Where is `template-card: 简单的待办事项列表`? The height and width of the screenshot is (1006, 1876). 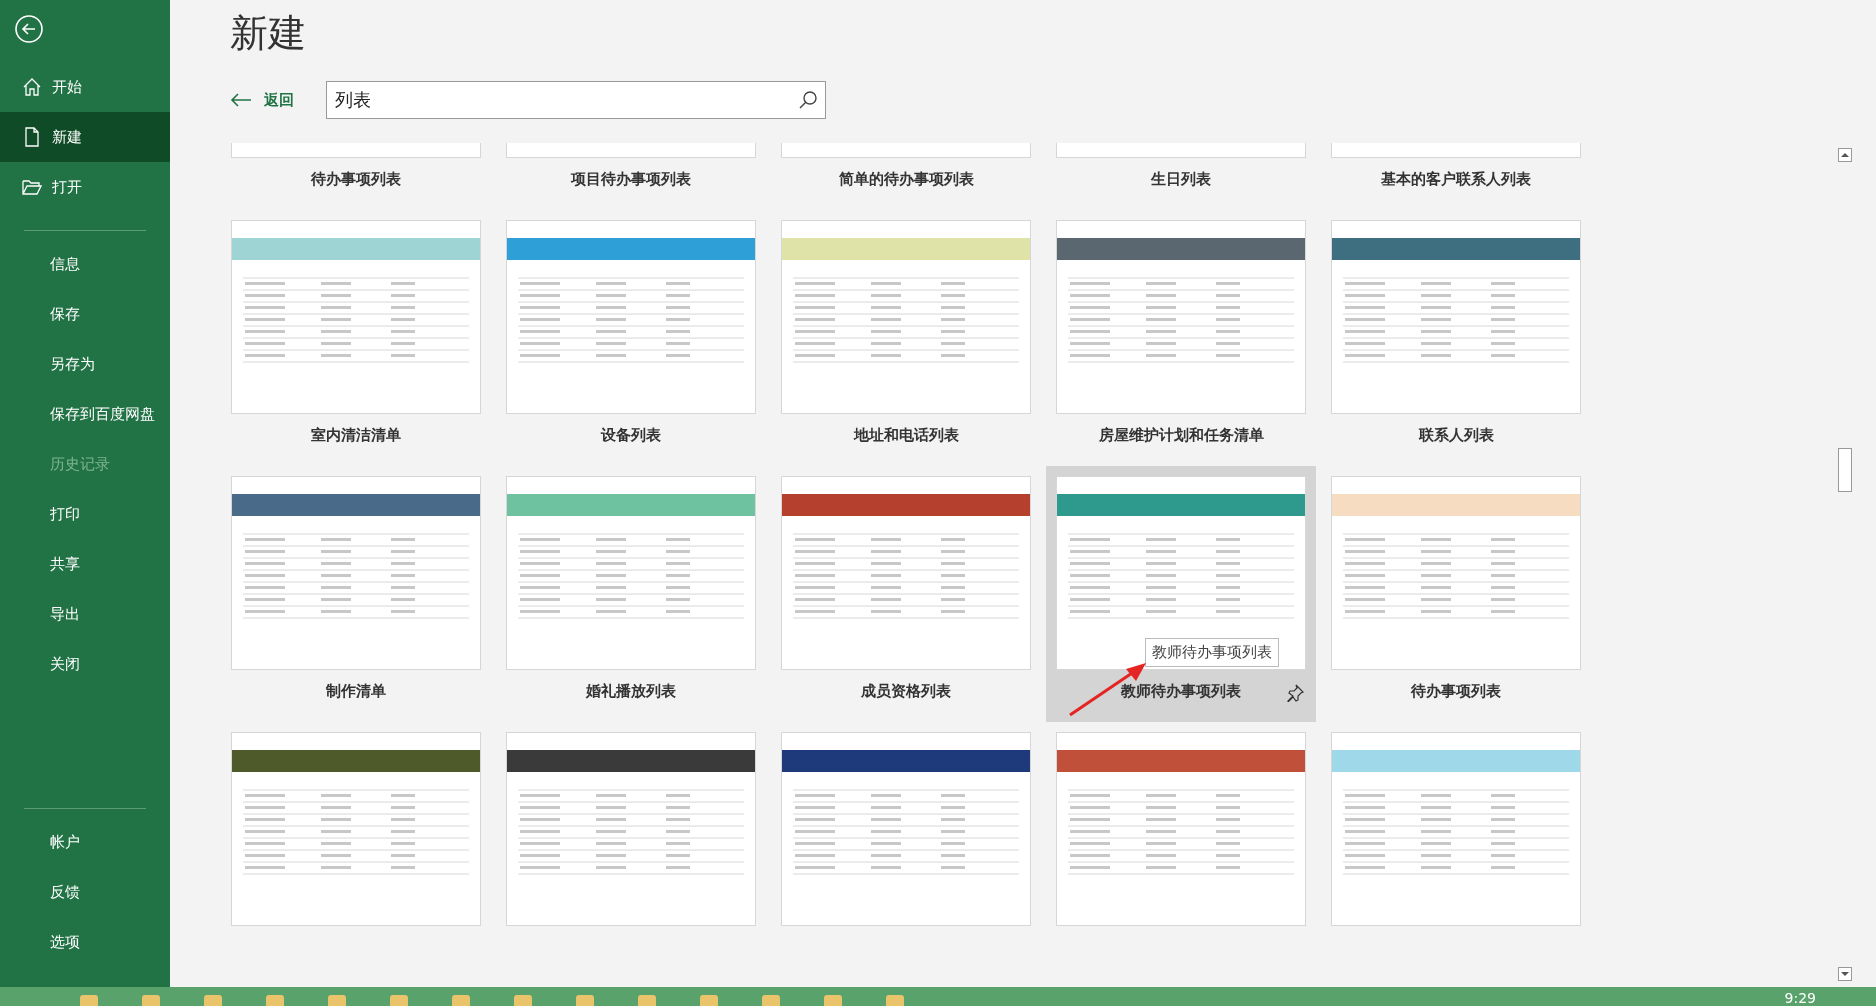 template-card: 简单的待办事项列表 is located at coordinates (906, 176).